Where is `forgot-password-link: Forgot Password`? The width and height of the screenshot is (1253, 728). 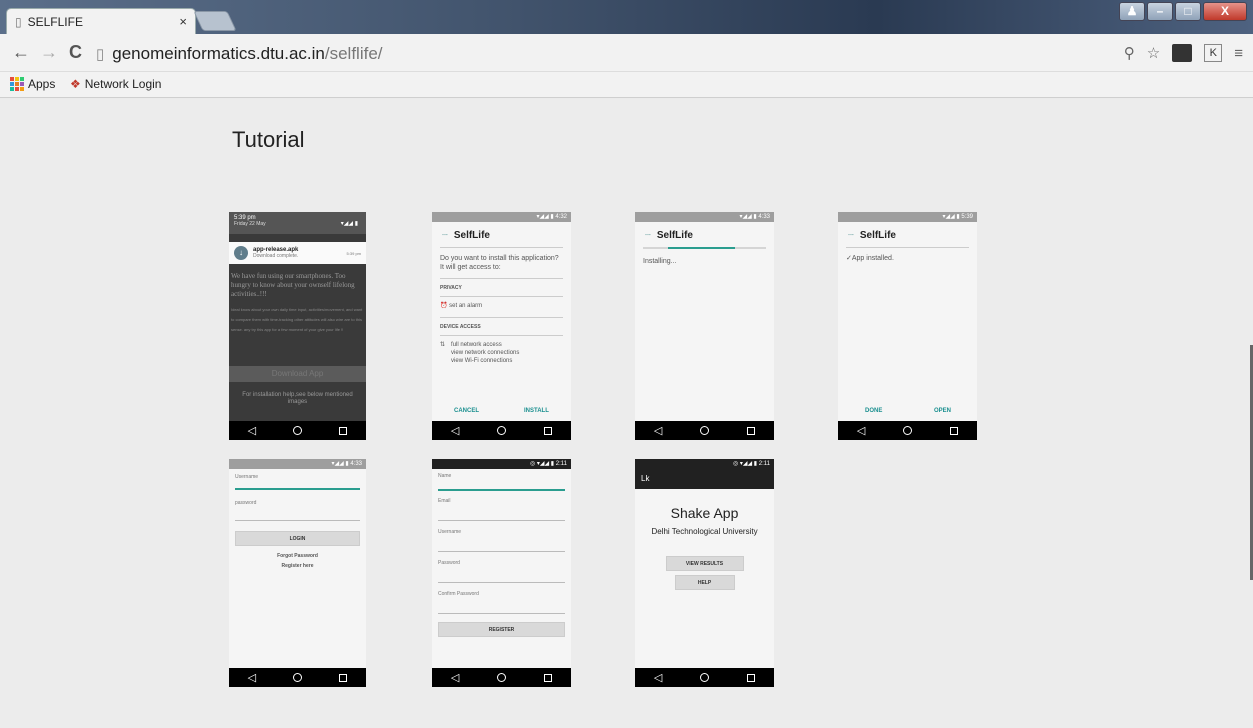 forgot-password-link: Forgot Password is located at coordinates (297, 556).